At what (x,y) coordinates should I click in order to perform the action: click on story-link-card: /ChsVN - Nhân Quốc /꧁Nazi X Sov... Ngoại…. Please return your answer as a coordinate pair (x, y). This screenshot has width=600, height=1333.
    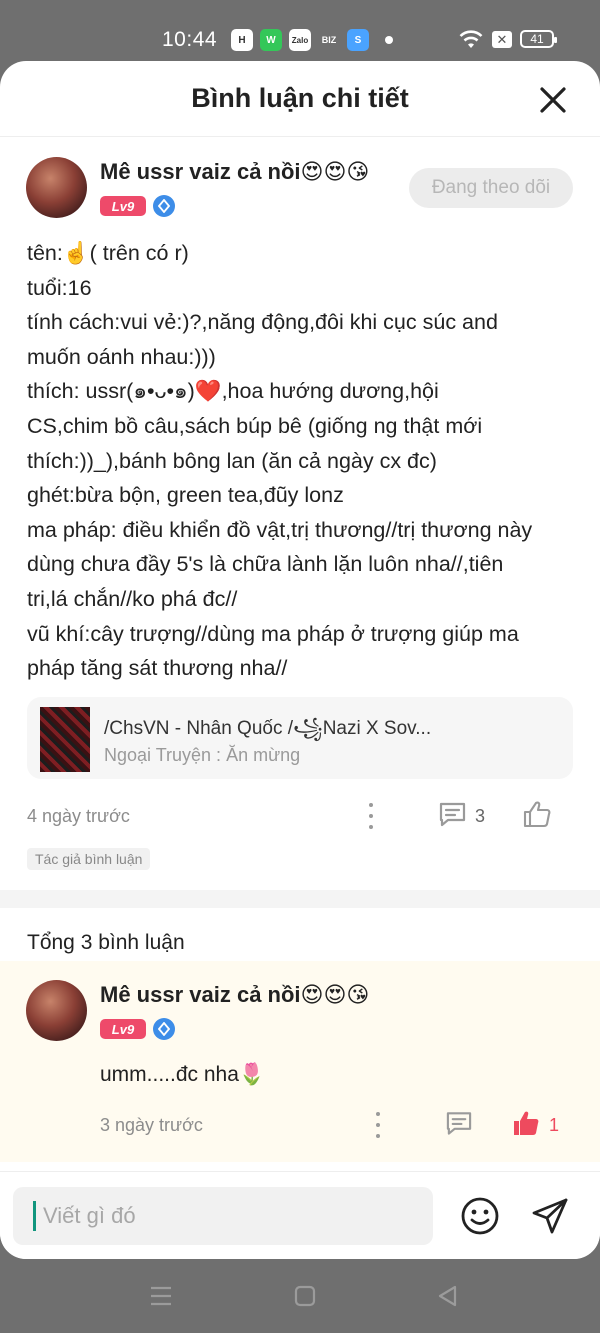
    Looking at the image, I should click on (300, 738).